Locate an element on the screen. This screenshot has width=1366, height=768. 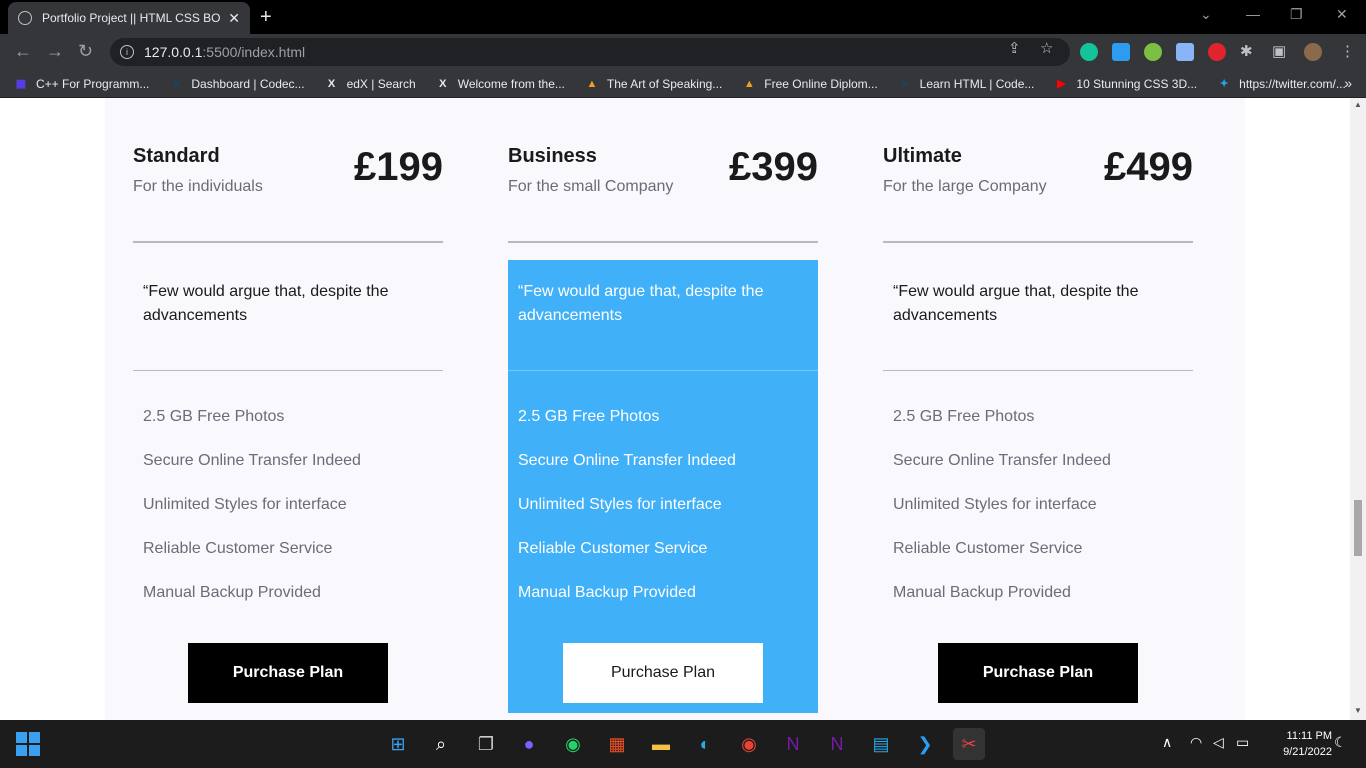
card-header: Ultimate For the large Company £499 is located at coordinates (1038, 170).